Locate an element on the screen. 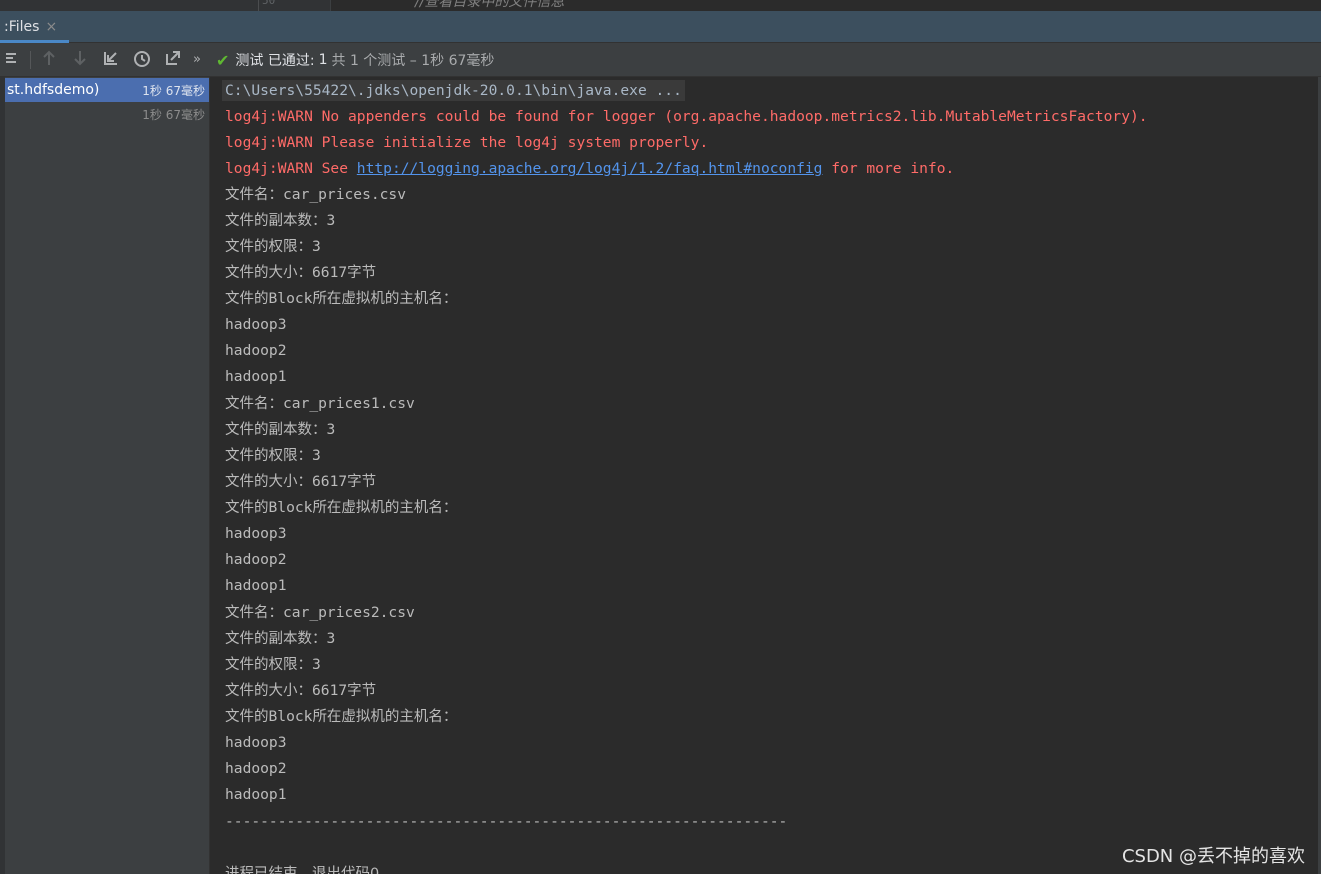 This screenshot has width=1321, height=874. close-icon: × is located at coordinates (51, 27).